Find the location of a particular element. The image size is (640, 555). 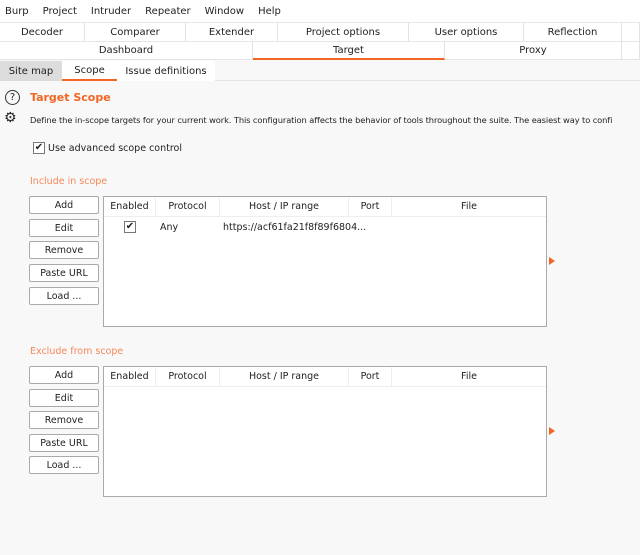

row-enabled-checkbox: ✔ is located at coordinates (130, 227).